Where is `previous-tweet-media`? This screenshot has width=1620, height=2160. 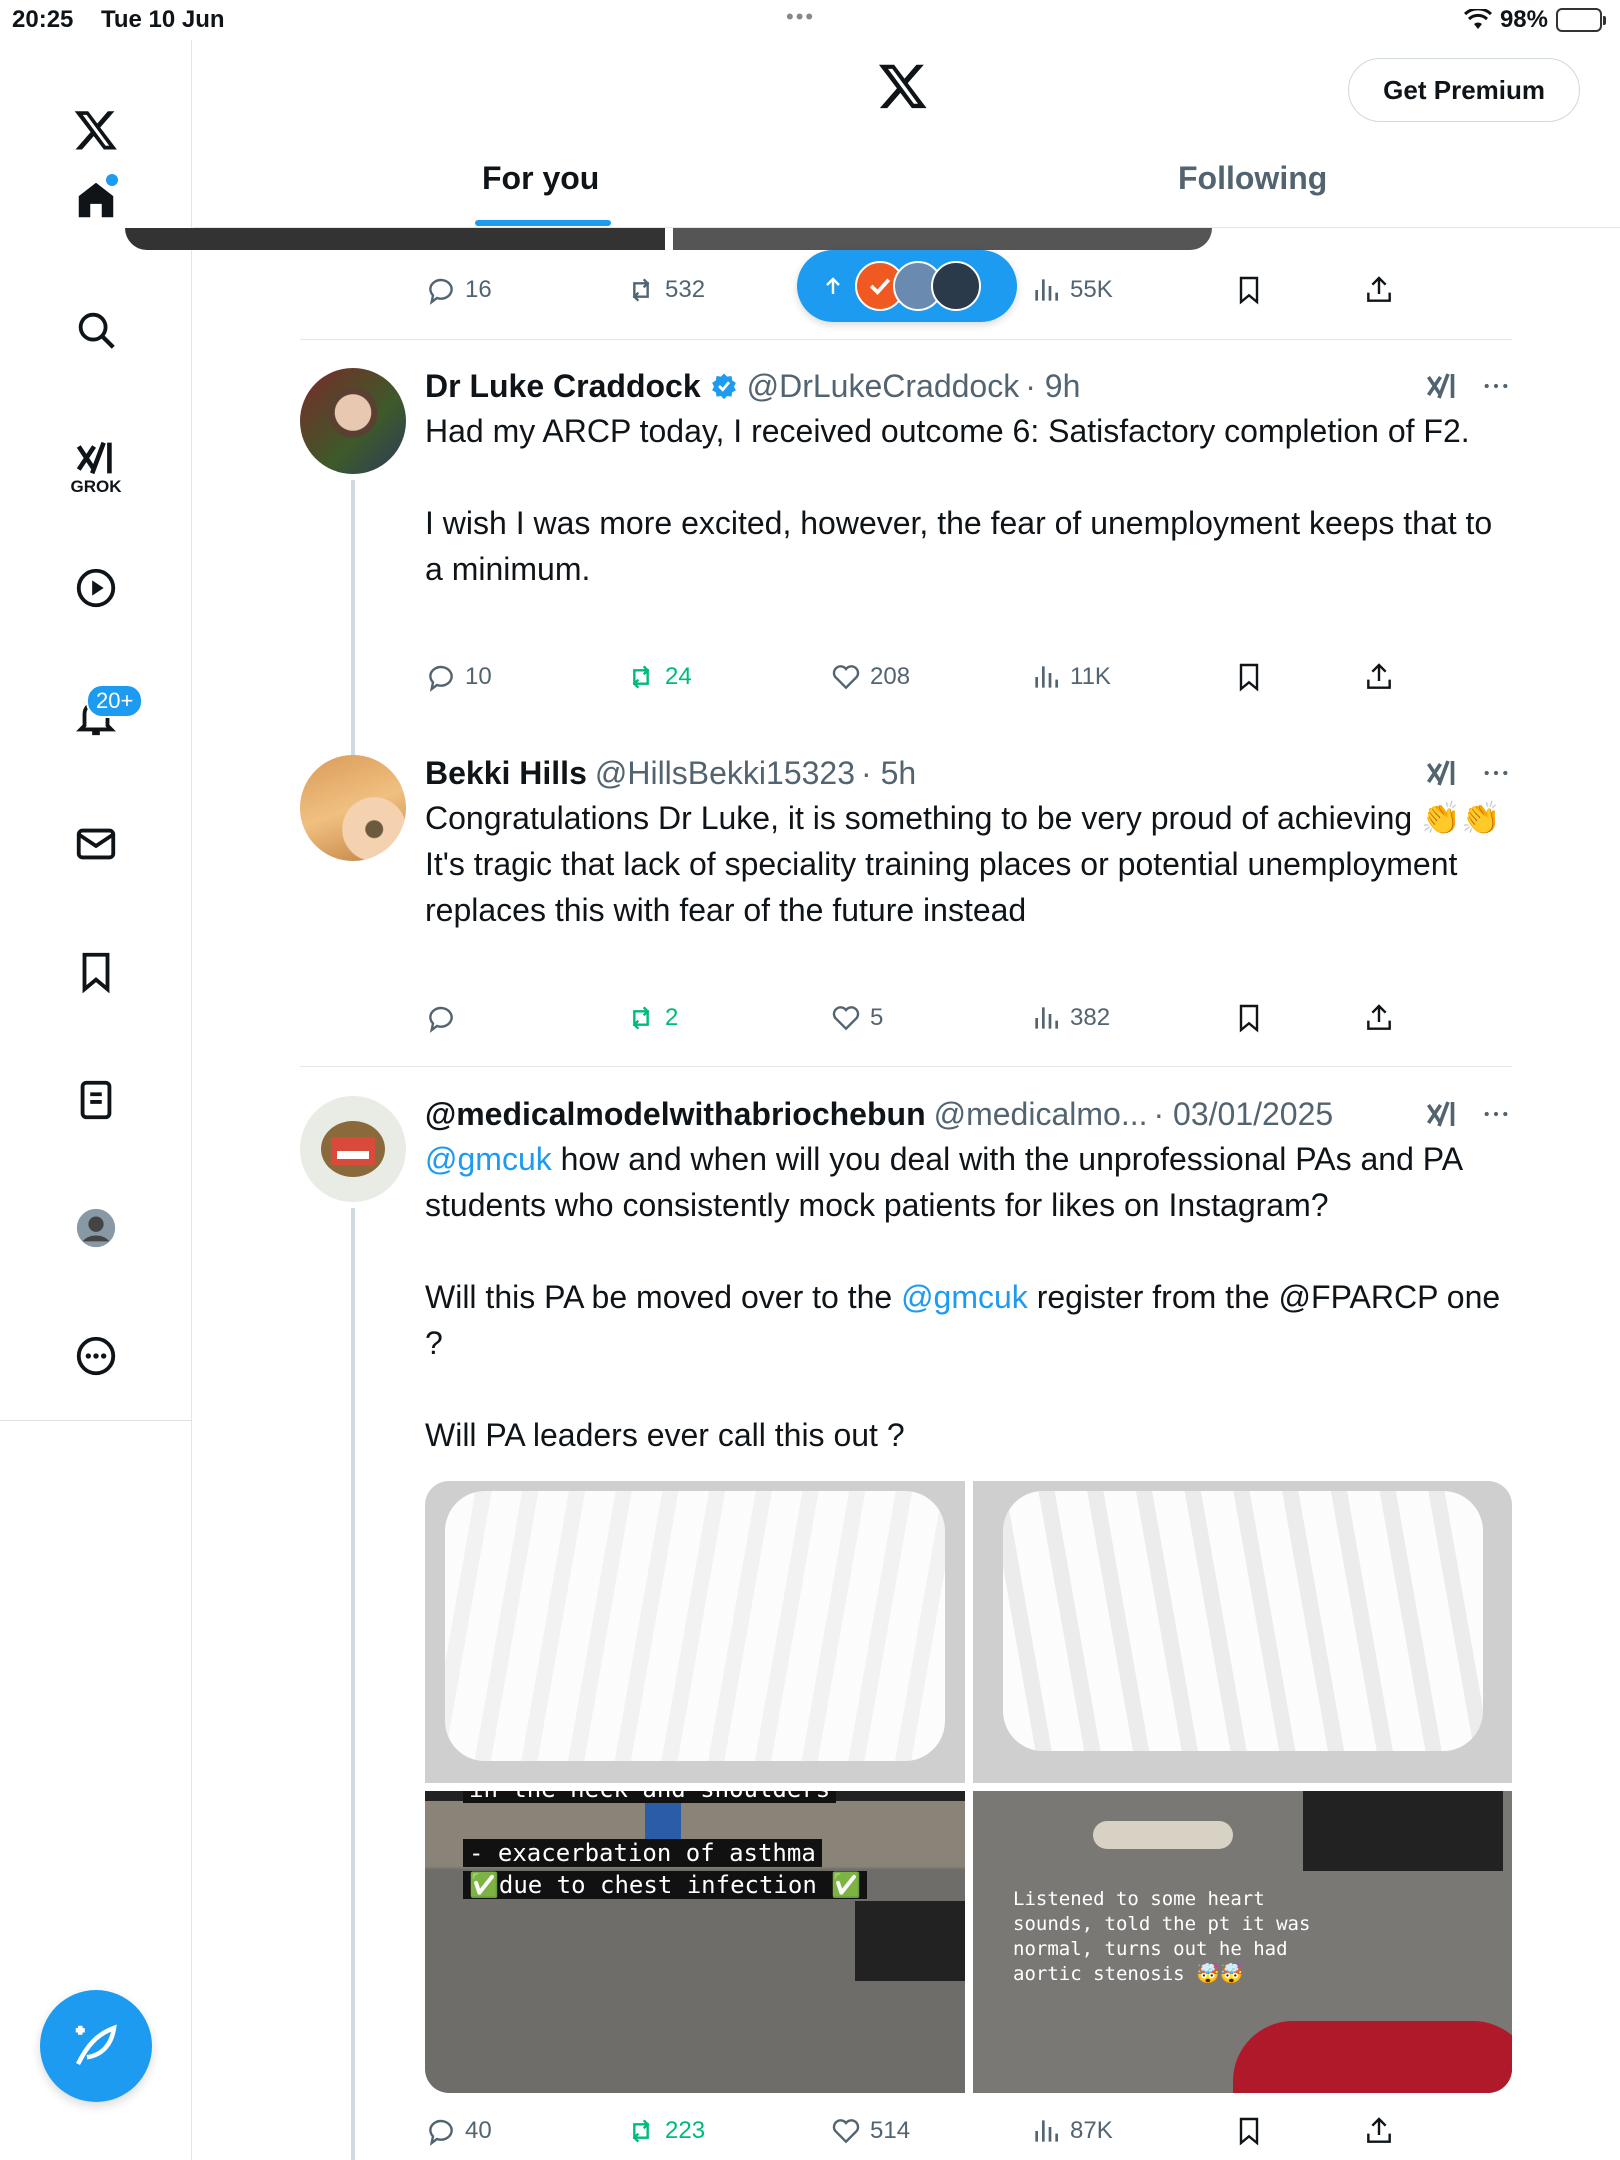 previous-tweet-media is located at coordinates (668, 239).